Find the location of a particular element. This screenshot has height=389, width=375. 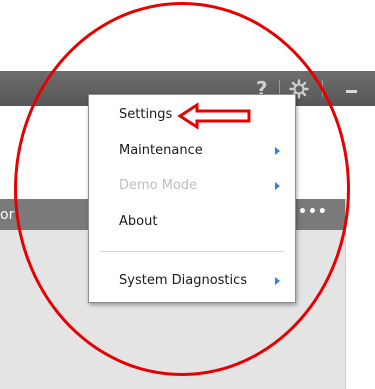

menu-item-label: Settings is located at coordinates (146, 114).